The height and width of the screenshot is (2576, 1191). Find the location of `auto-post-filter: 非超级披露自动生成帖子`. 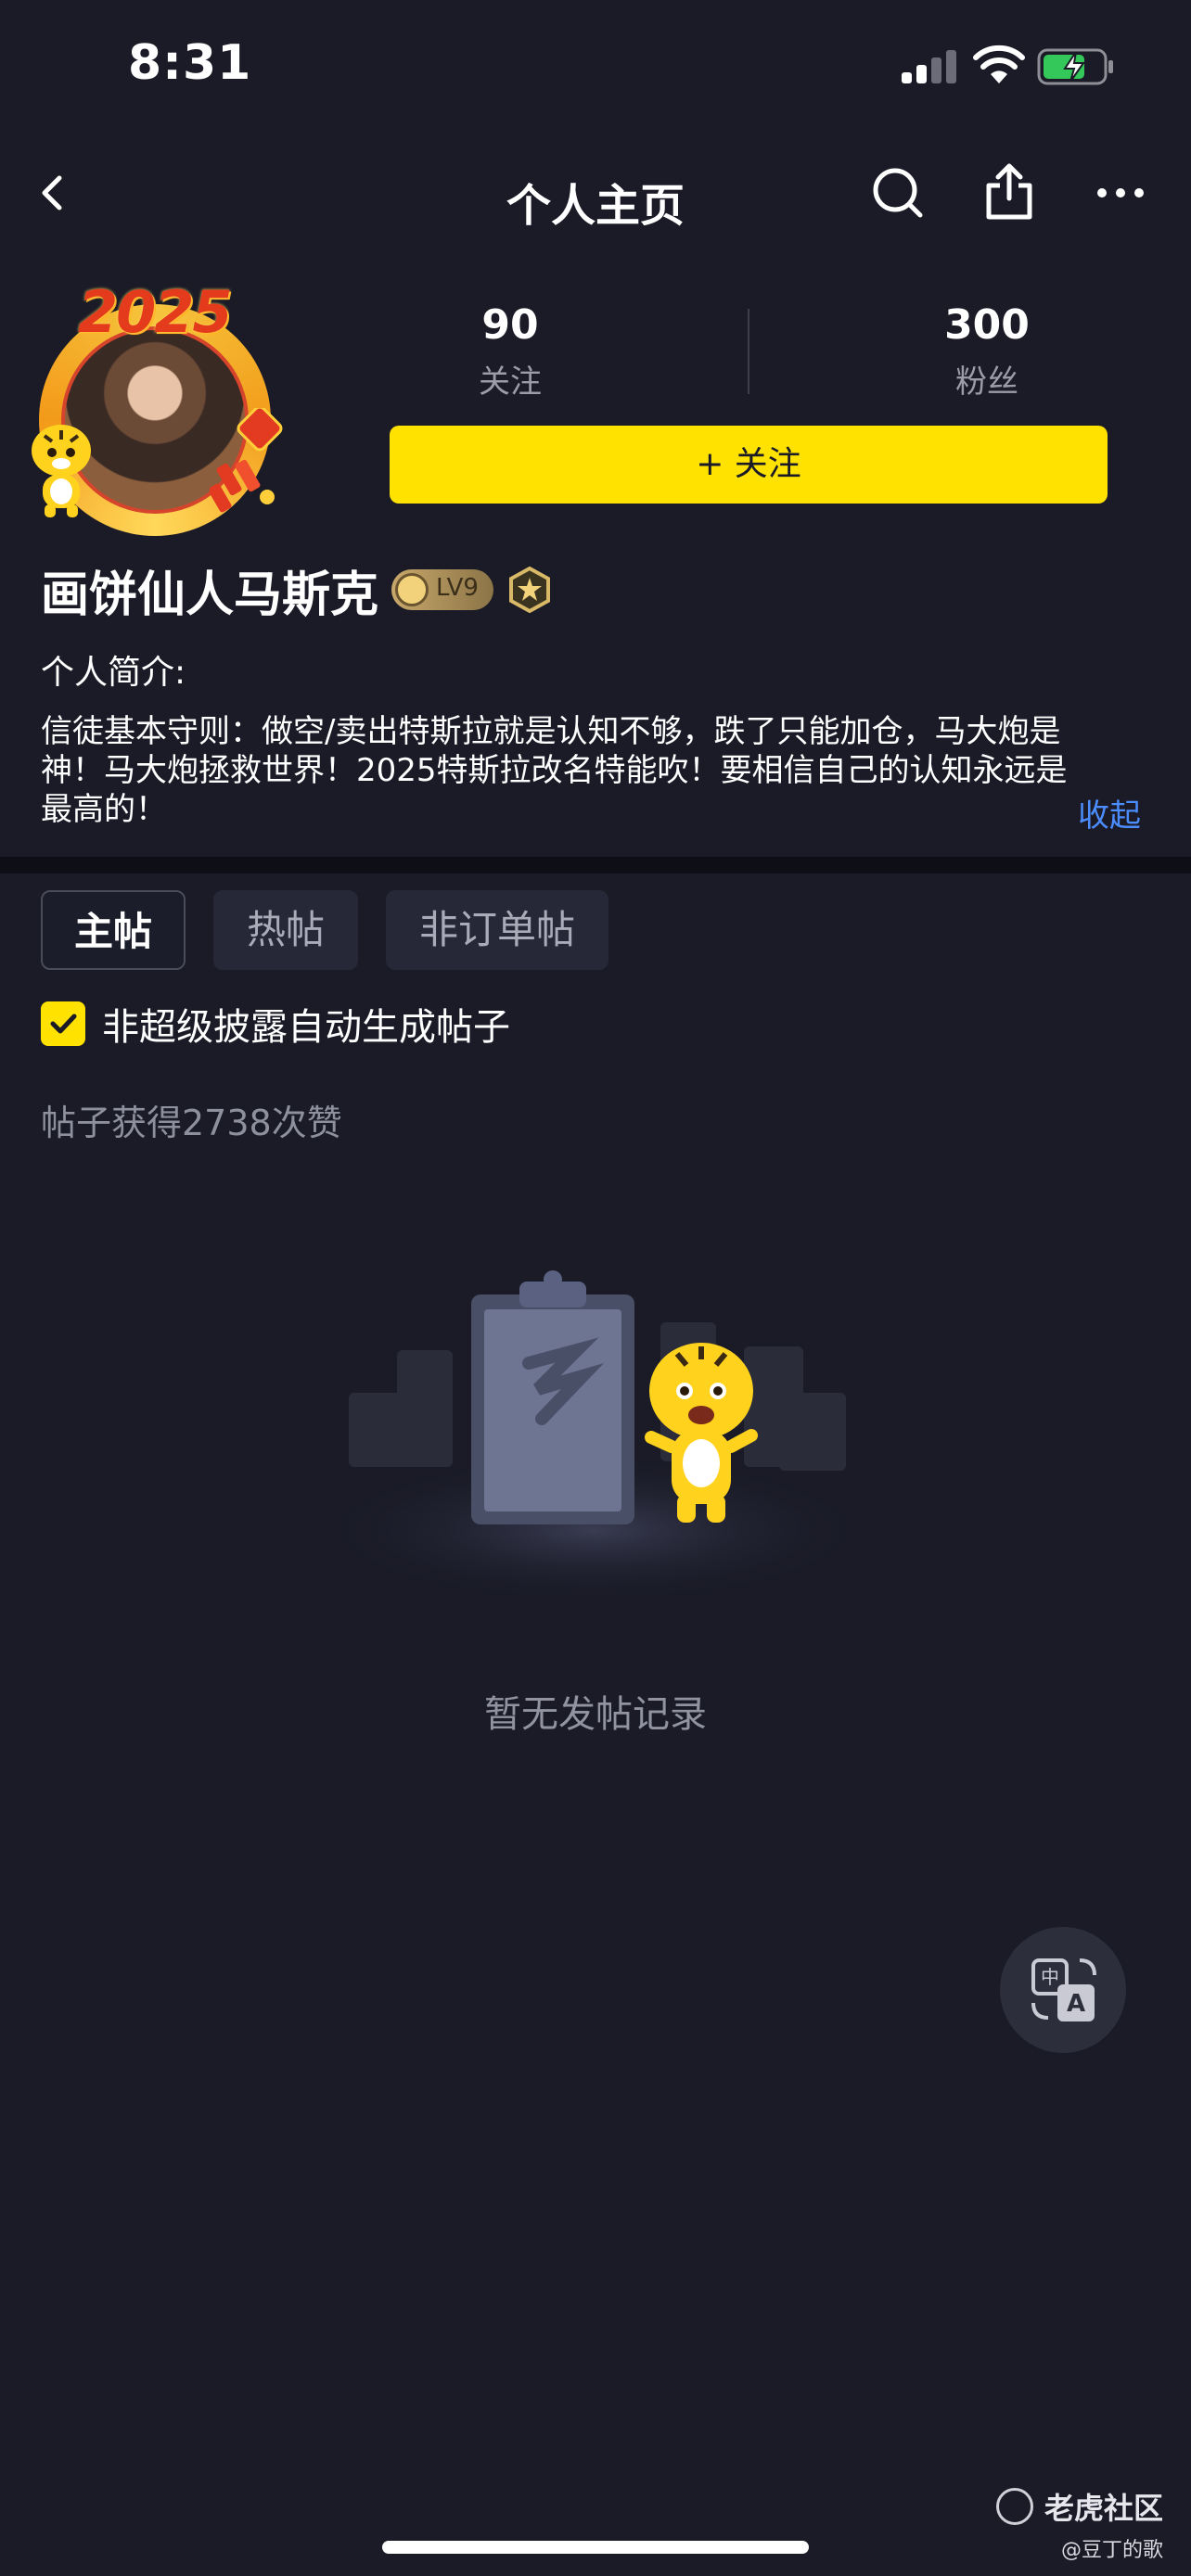

auto-post-filter: 非超级披露自动生成帖子 is located at coordinates (275, 1024).